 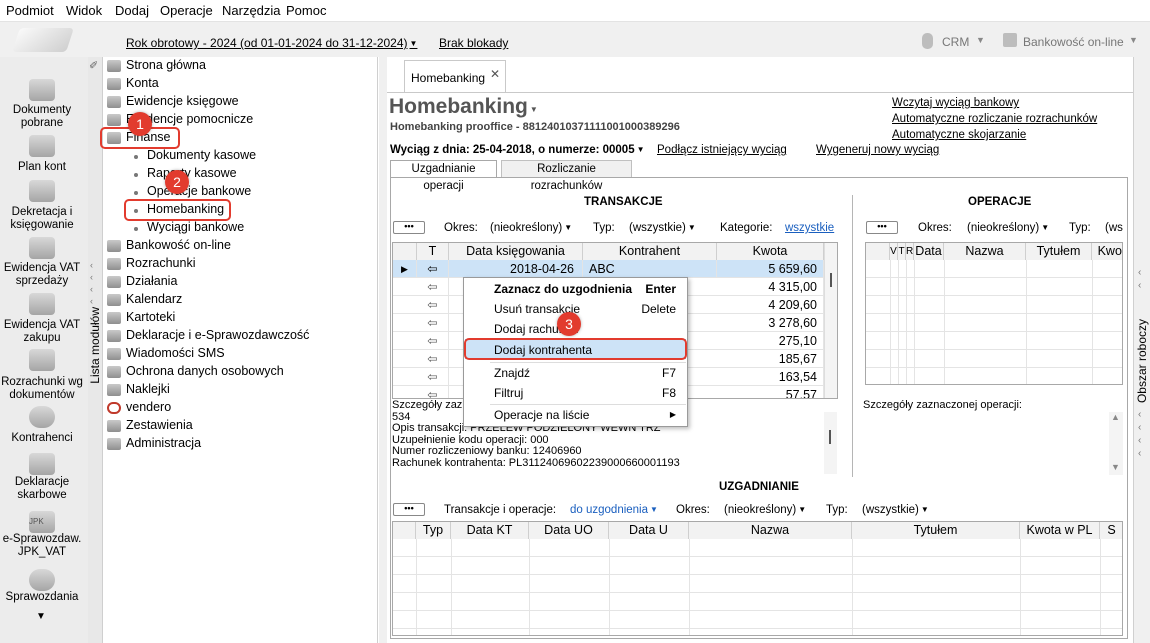 I want to click on menu-item-zaznacz: Zaznacz do uzgodnienia Enter, so click(x=575, y=289).